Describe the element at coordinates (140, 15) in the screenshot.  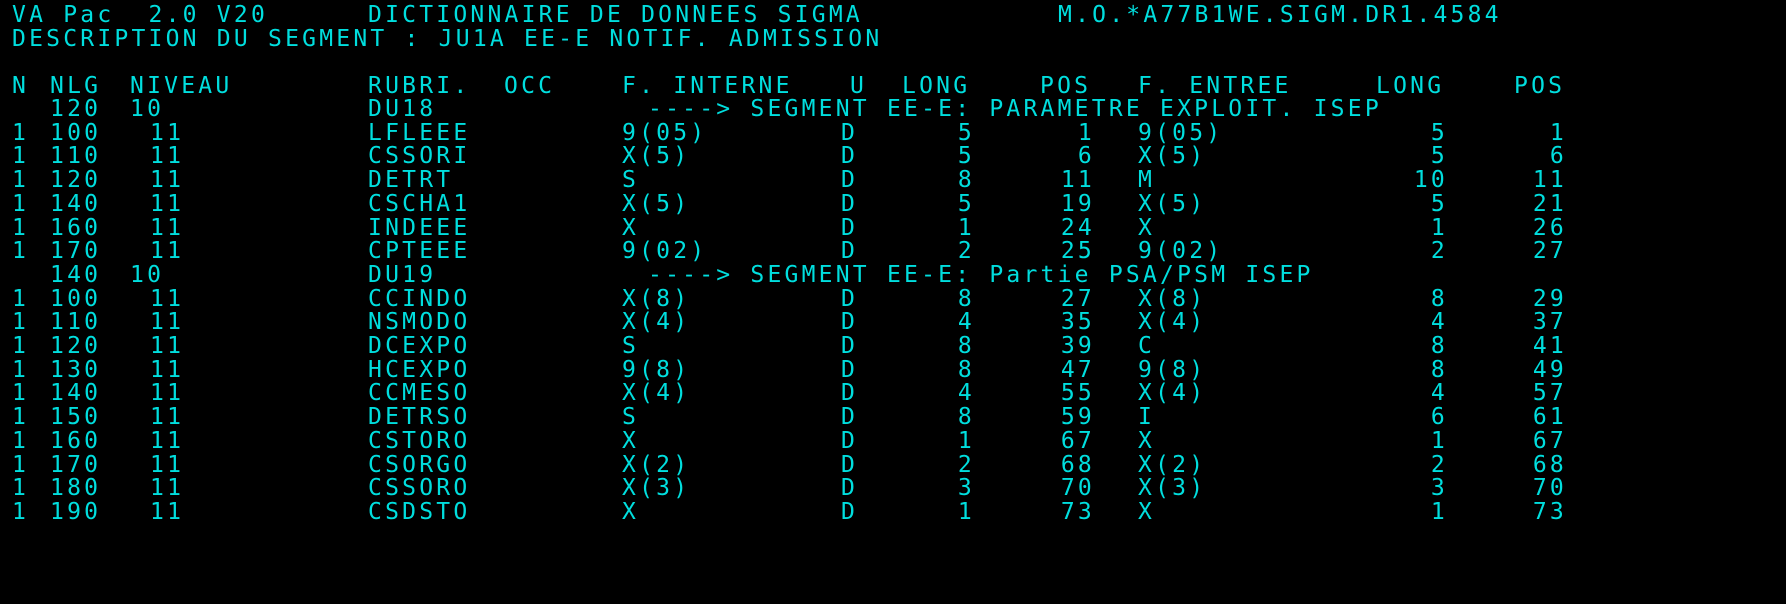
I see `product-version: VA Pac 2.0 V20` at that location.